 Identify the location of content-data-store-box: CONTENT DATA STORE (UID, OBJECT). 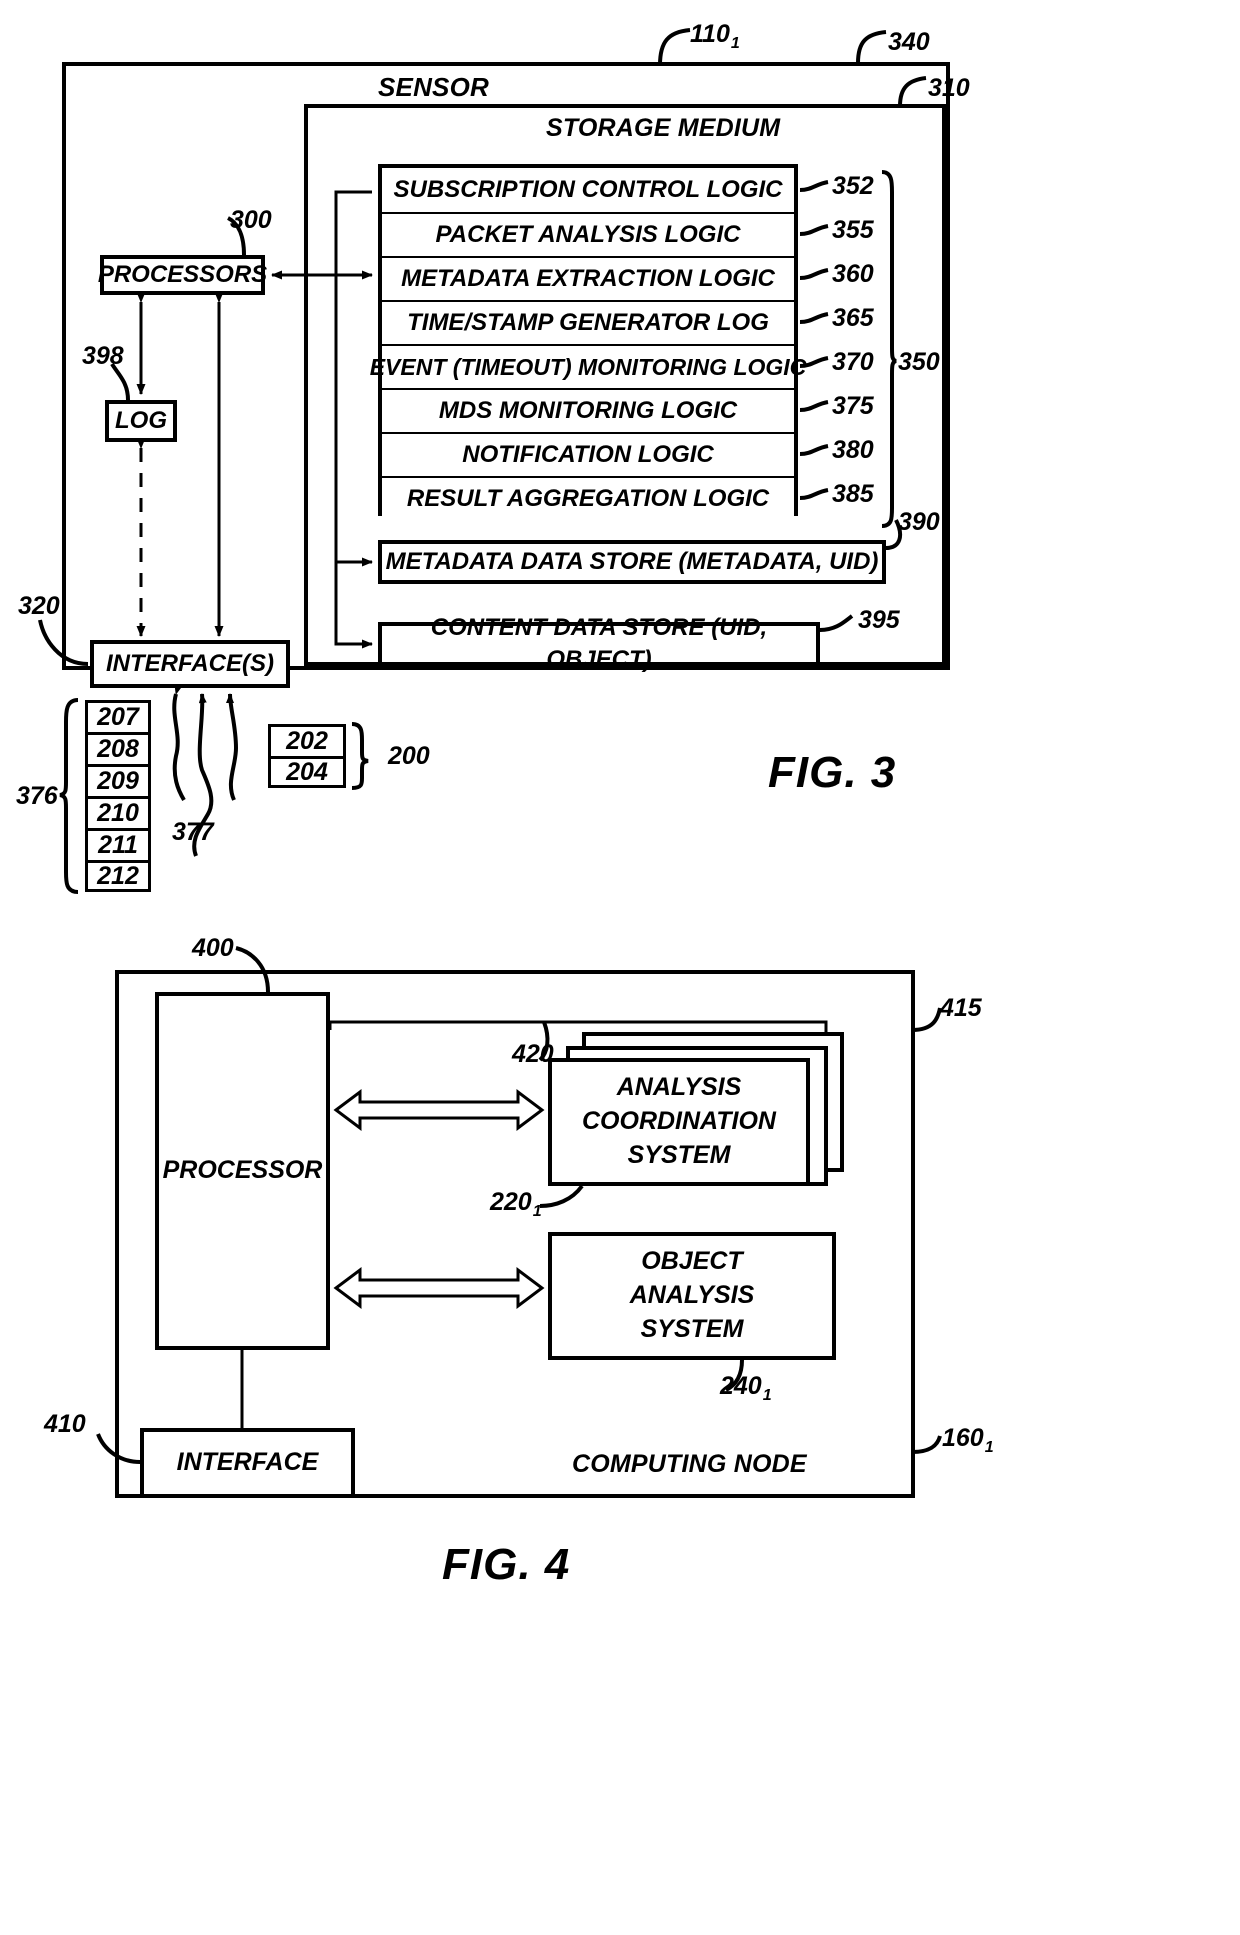
(599, 643).